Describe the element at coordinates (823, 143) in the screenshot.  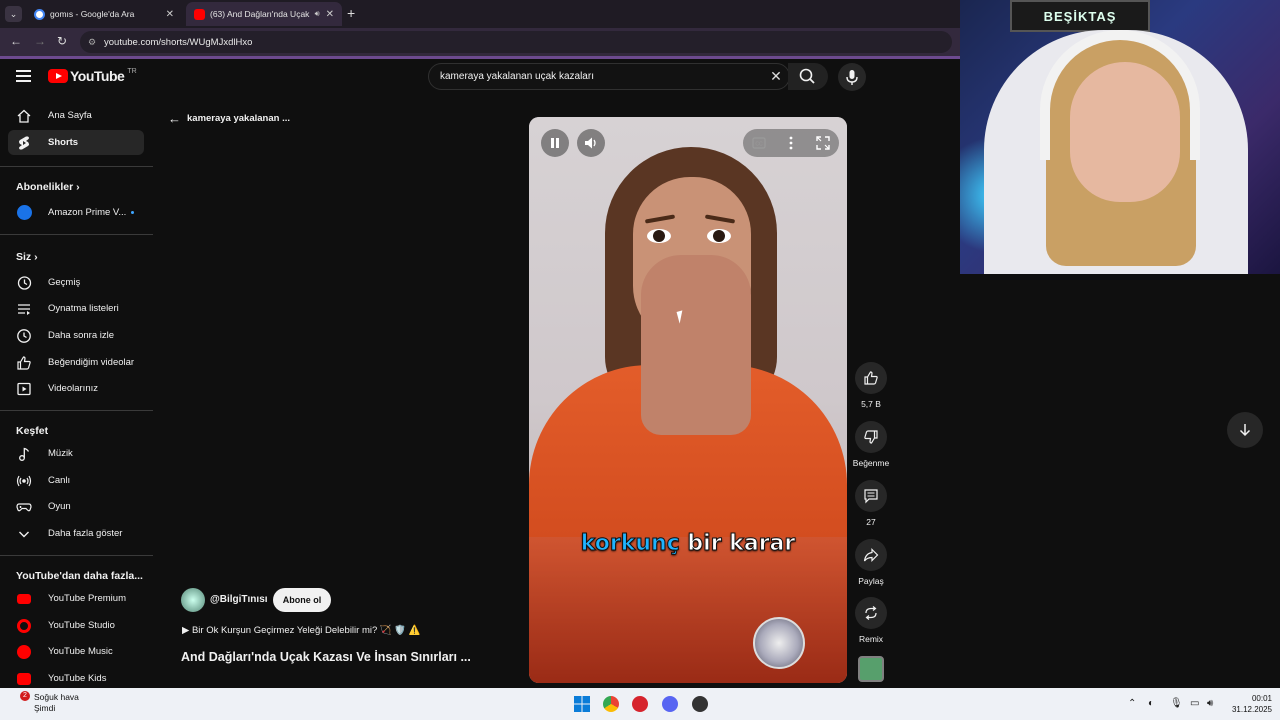
I see `fullscreen-button` at that location.